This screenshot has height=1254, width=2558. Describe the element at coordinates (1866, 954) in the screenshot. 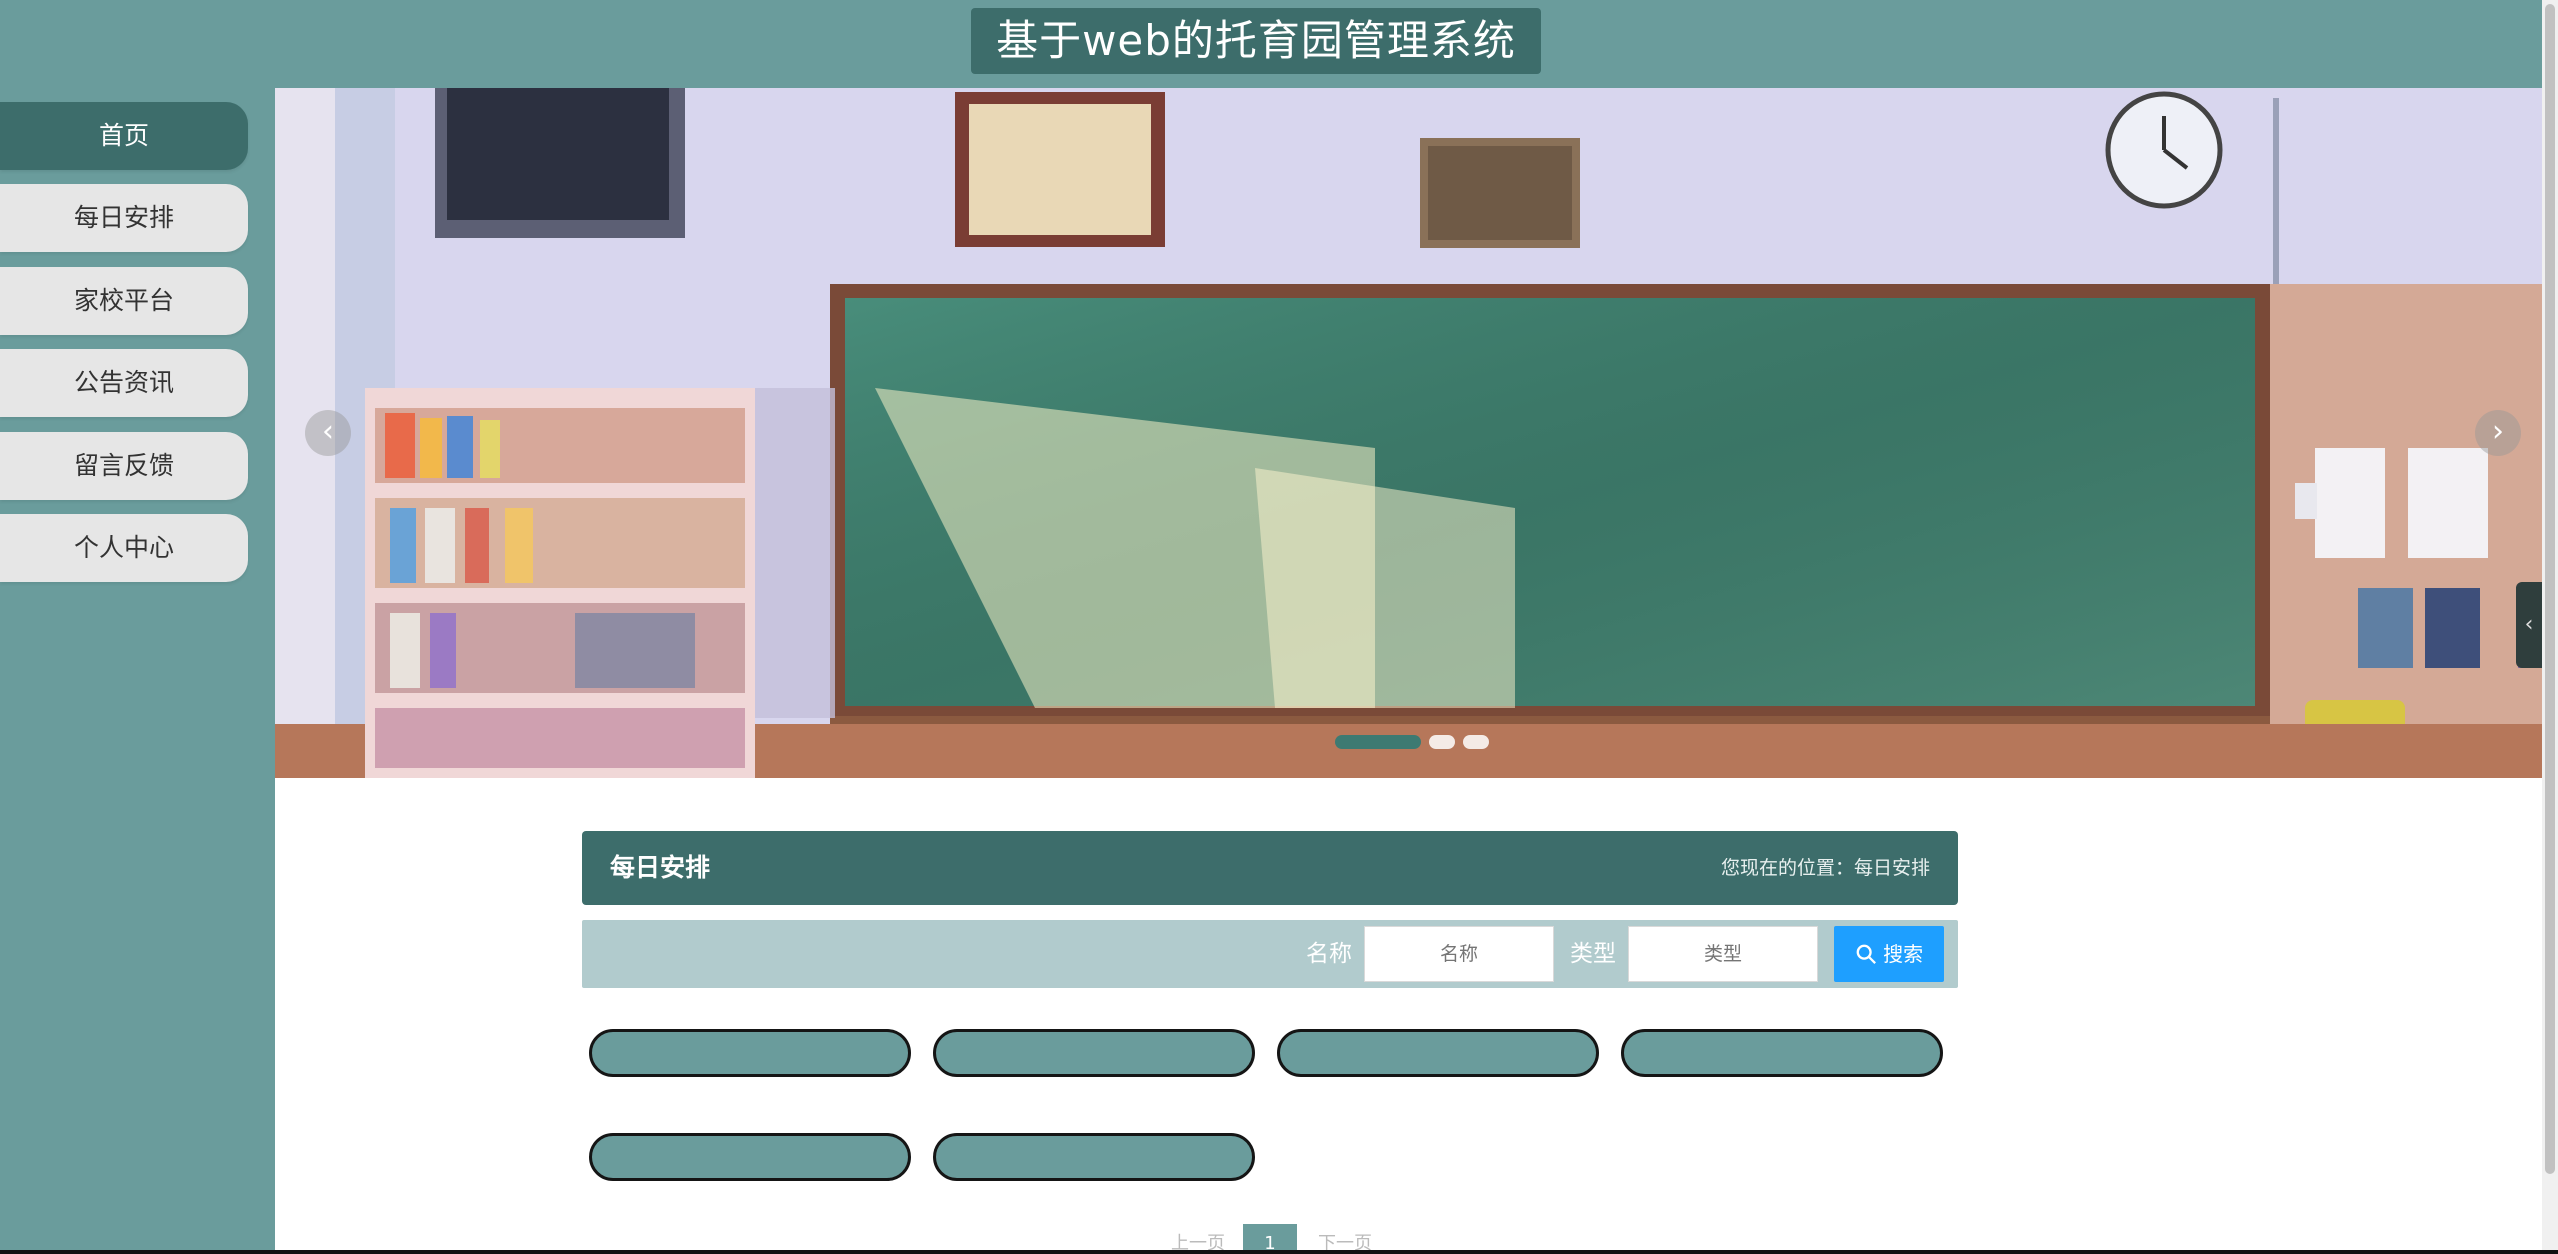

I see `search-icon` at that location.